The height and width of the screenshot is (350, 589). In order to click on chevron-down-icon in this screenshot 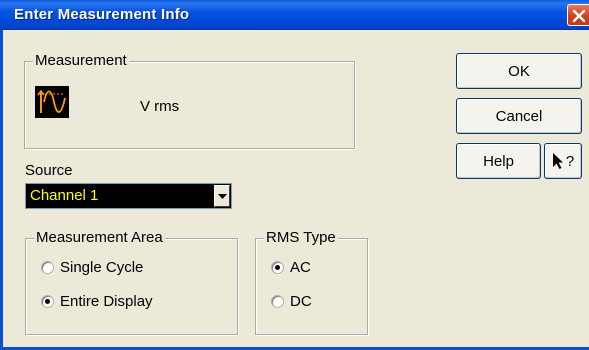, I will do `click(222, 196)`.